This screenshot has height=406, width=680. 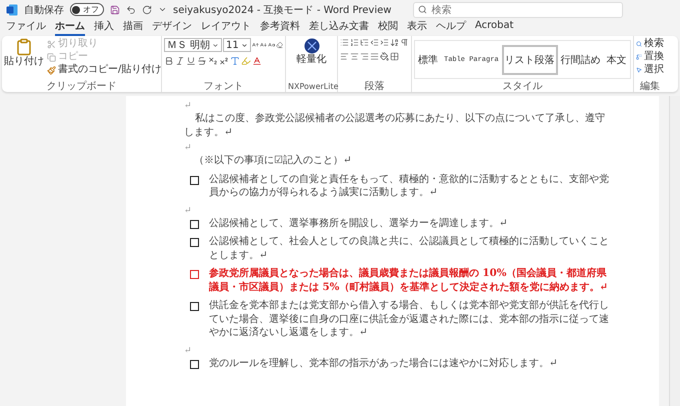 I want to click on checklist-item-text: 公認候補者としての自覚と責任をもって、積極的・意欲的に活動するとともに、支部や党員からの協力が得られるよう誠実に活動します。↵, so click(x=409, y=186).